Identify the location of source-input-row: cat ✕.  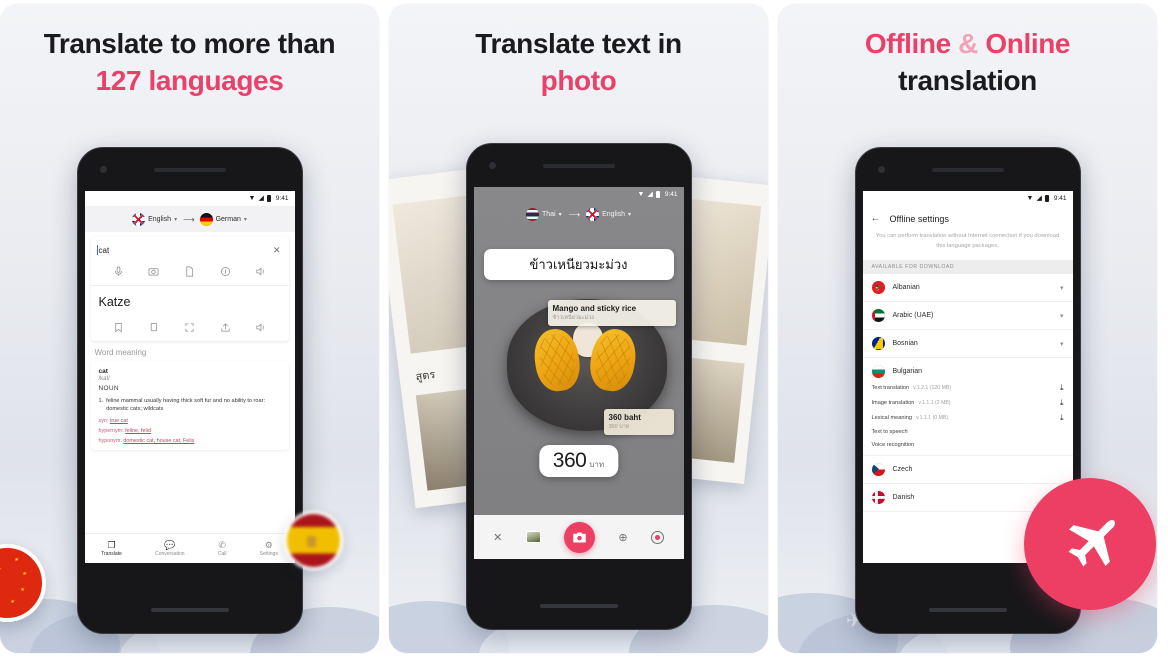
(190, 248).